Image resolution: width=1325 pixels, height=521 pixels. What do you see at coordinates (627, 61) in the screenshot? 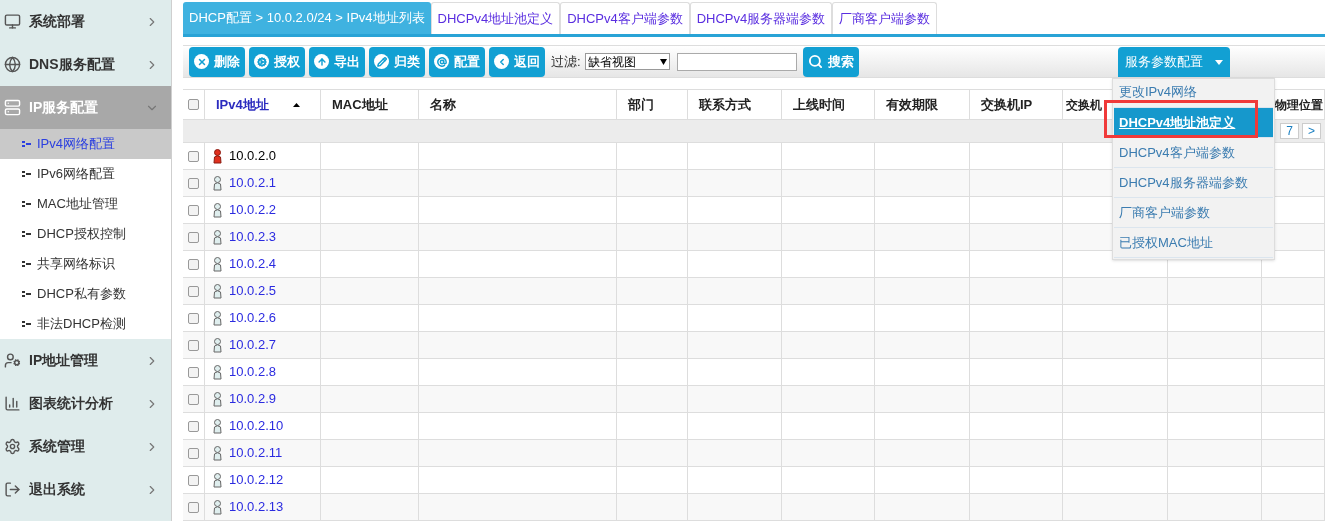
I see `filter-select: 缺省视图` at bounding box center [627, 61].